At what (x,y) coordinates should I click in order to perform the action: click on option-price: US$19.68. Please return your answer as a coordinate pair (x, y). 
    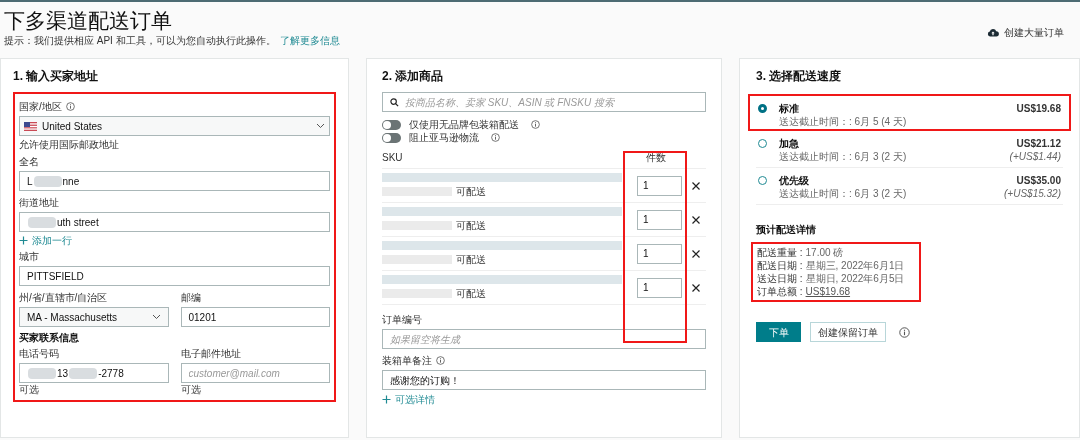
    Looking at the image, I should click on (1038, 108).